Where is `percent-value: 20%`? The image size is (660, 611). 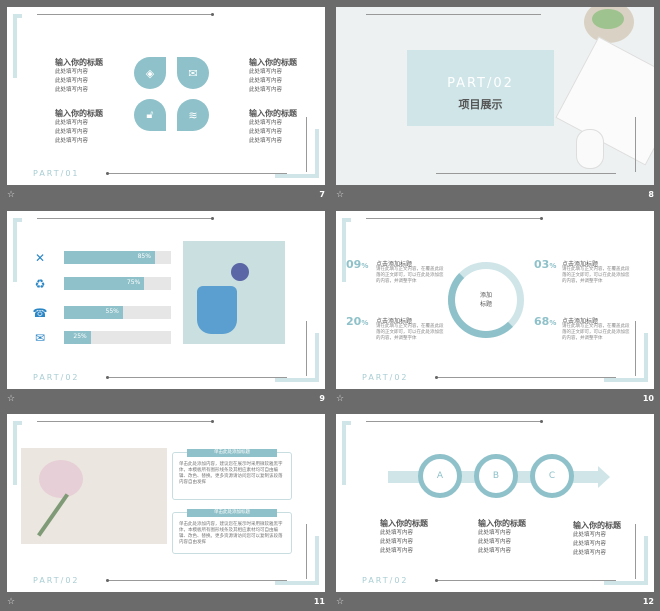
percent-value: 20% is located at coordinates (357, 321).